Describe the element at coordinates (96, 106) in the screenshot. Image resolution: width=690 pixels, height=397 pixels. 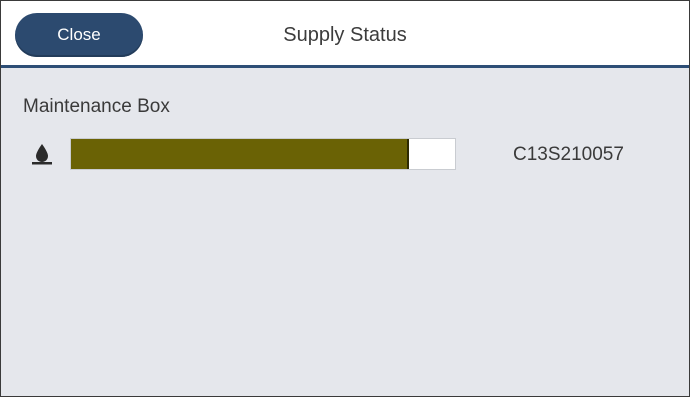
I see `maintenance-box-label: Maintenance Box` at that location.